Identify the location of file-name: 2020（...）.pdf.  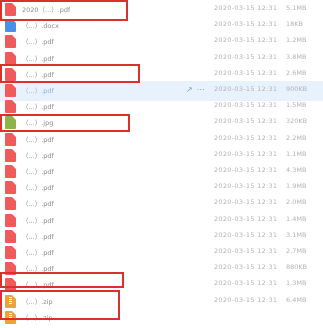
(46, 9).